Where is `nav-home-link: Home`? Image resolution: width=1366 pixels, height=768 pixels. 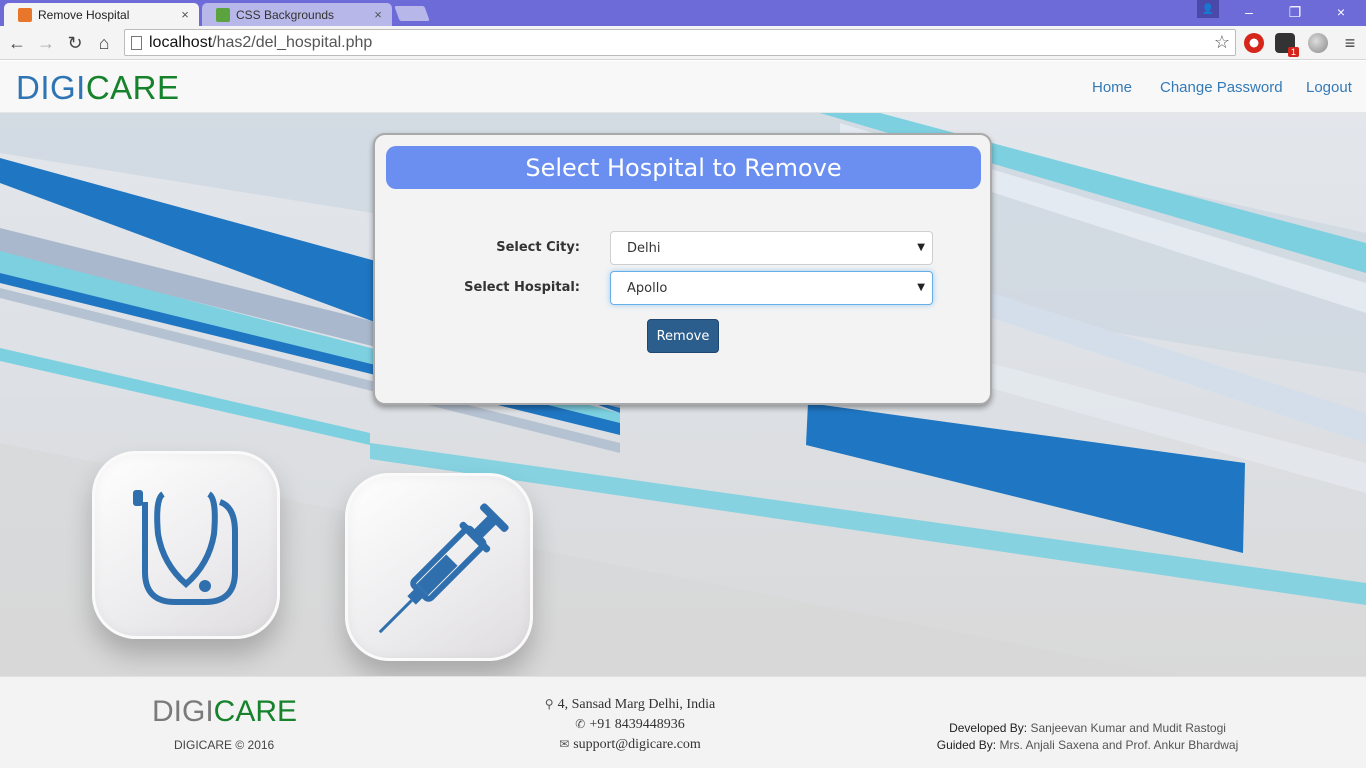 nav-home-link: Home is located at coordinates (1112, 87).